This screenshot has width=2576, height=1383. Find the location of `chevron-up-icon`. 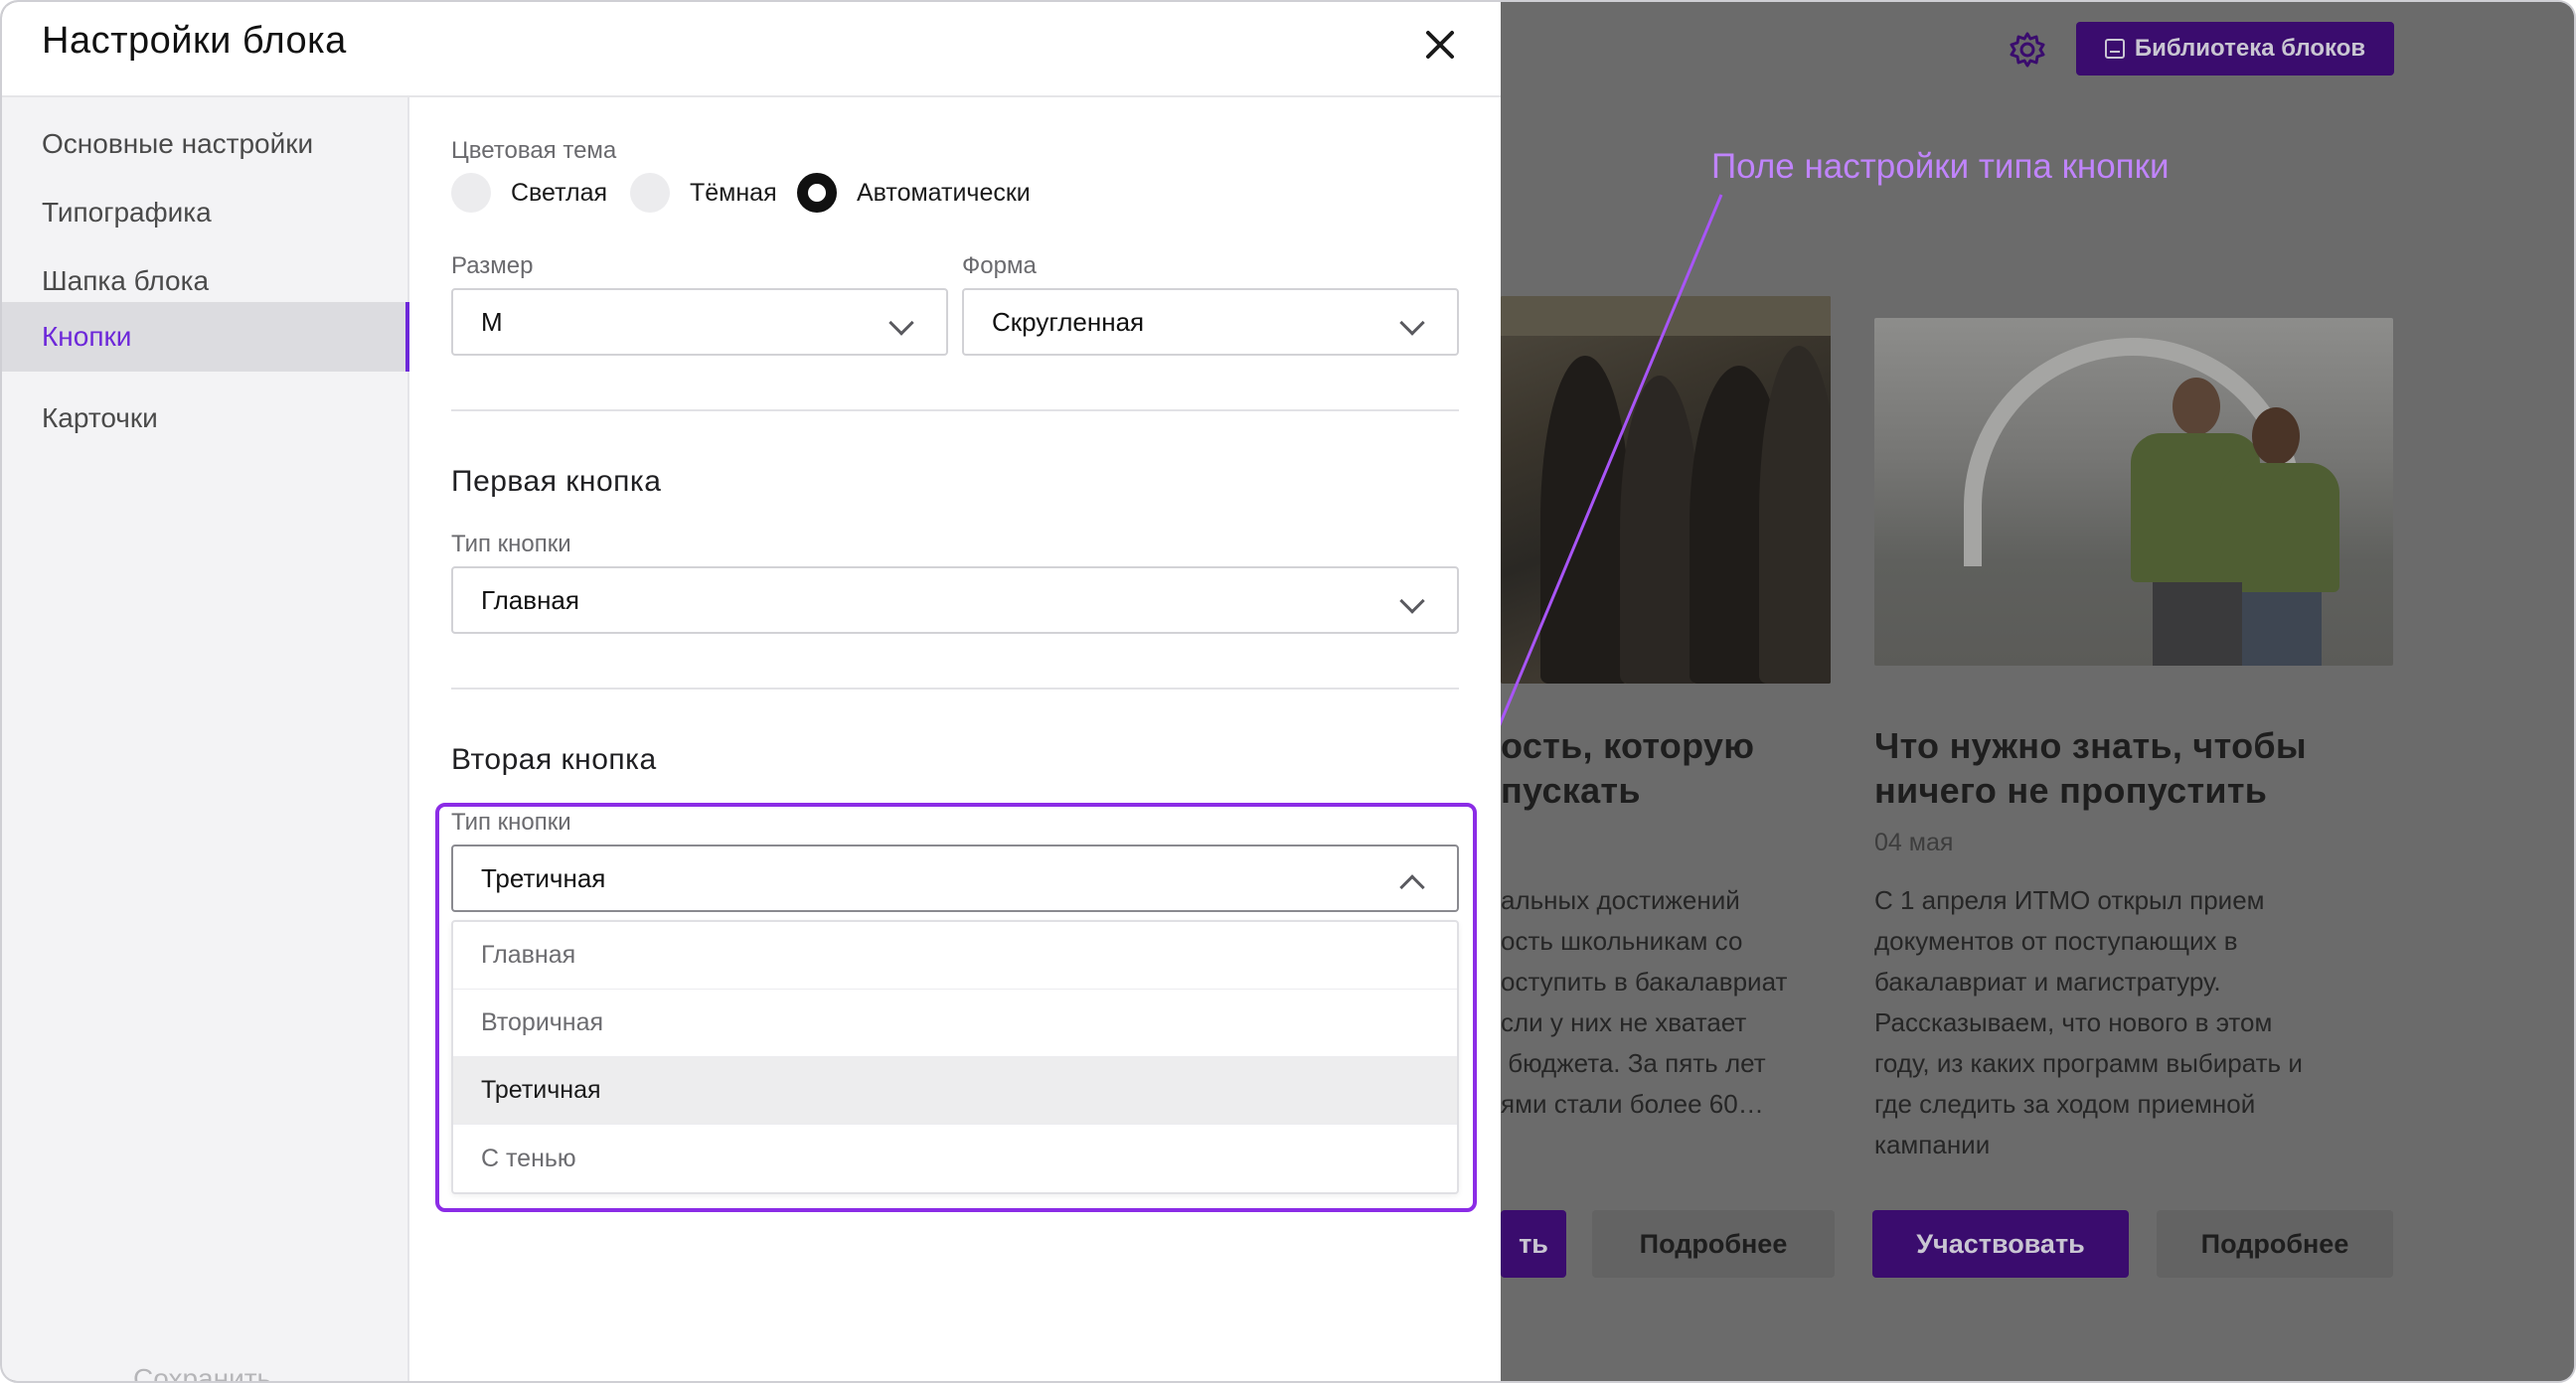

chevron-up-icon is located at coordinates (1412, 887).